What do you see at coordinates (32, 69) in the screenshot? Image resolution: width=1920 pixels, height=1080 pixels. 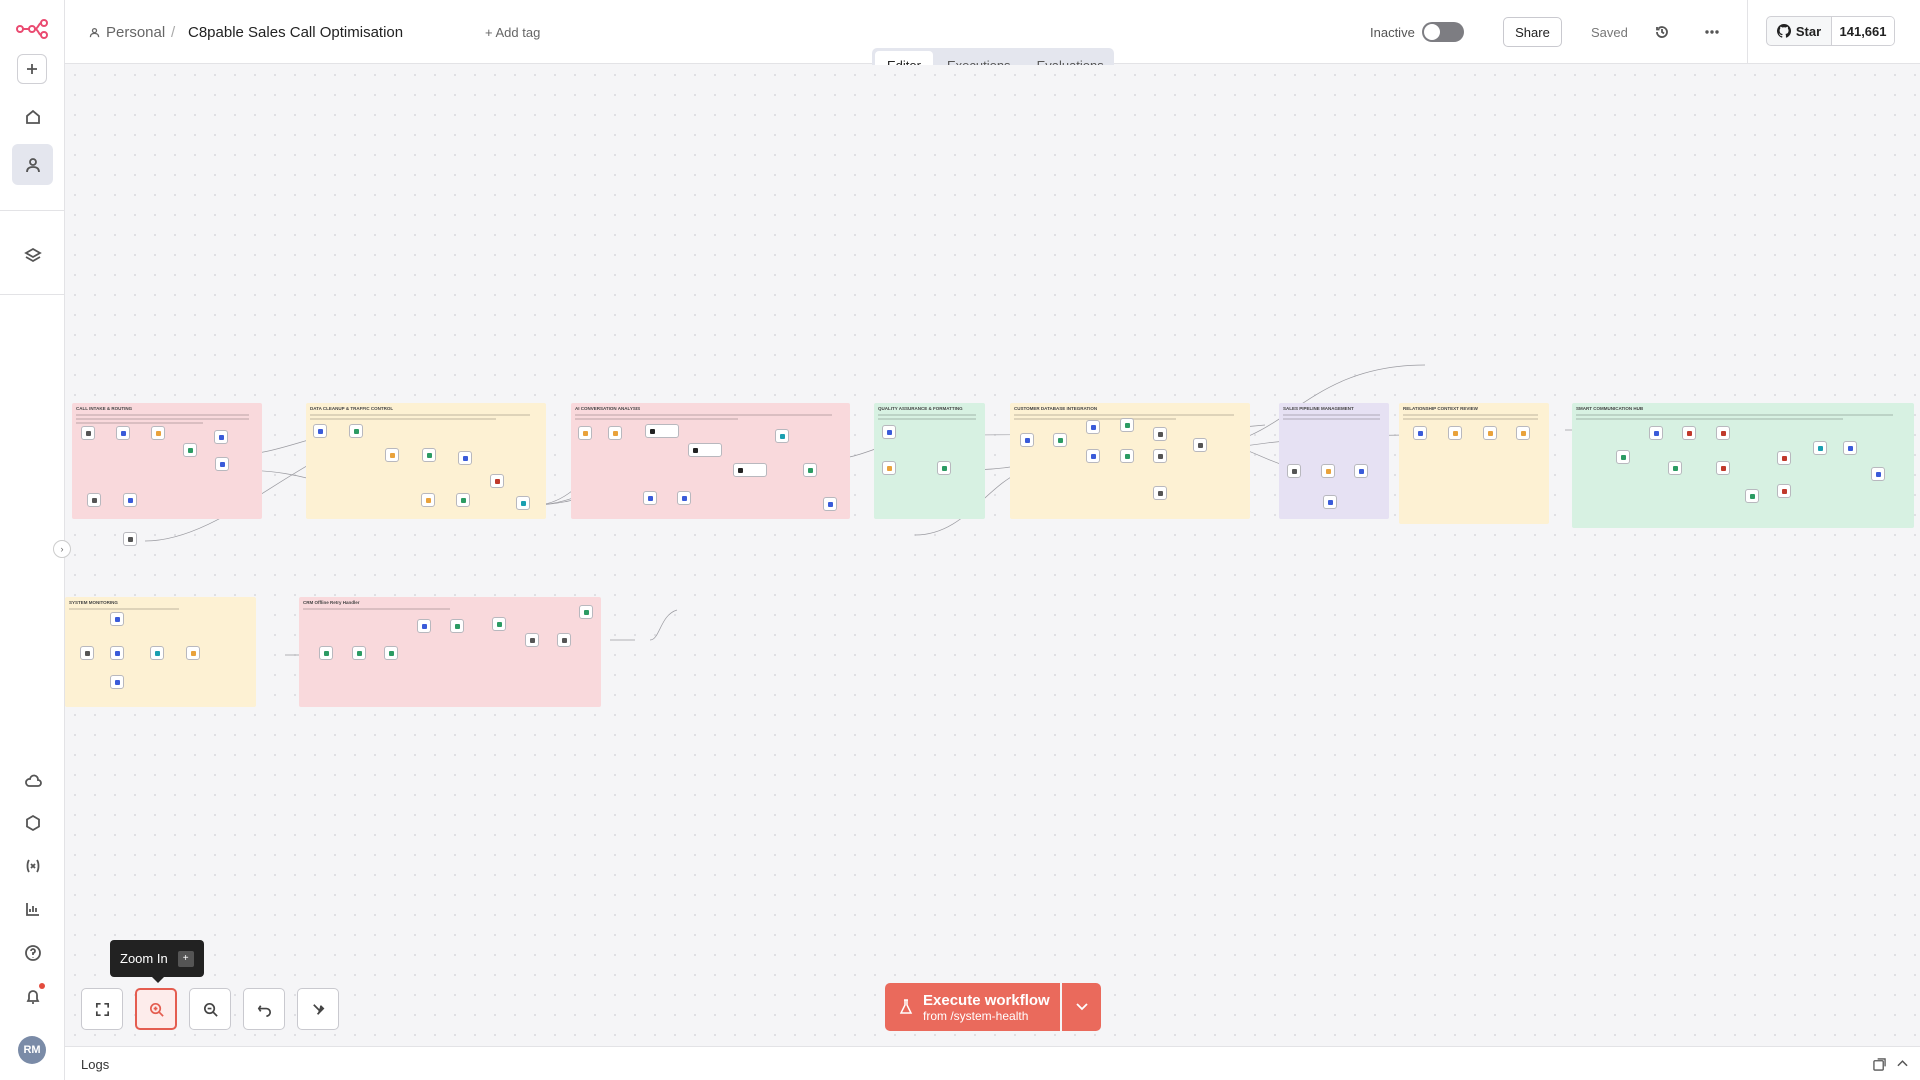 I see `add-button` at bounding box center [32, 69].